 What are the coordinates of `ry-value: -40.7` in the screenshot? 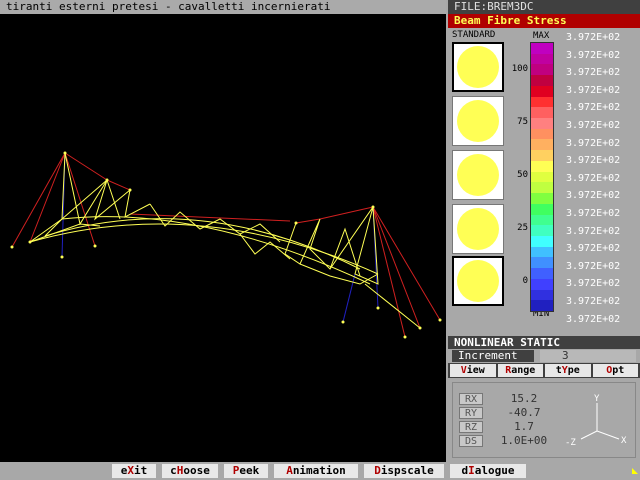 It's located at (524, 413).